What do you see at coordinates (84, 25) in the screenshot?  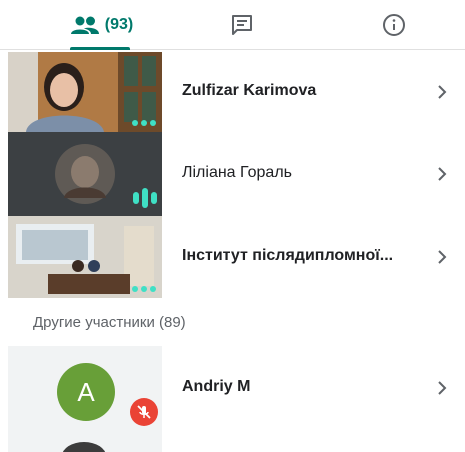 I see `people-icon` at bounding box center [84, 25].